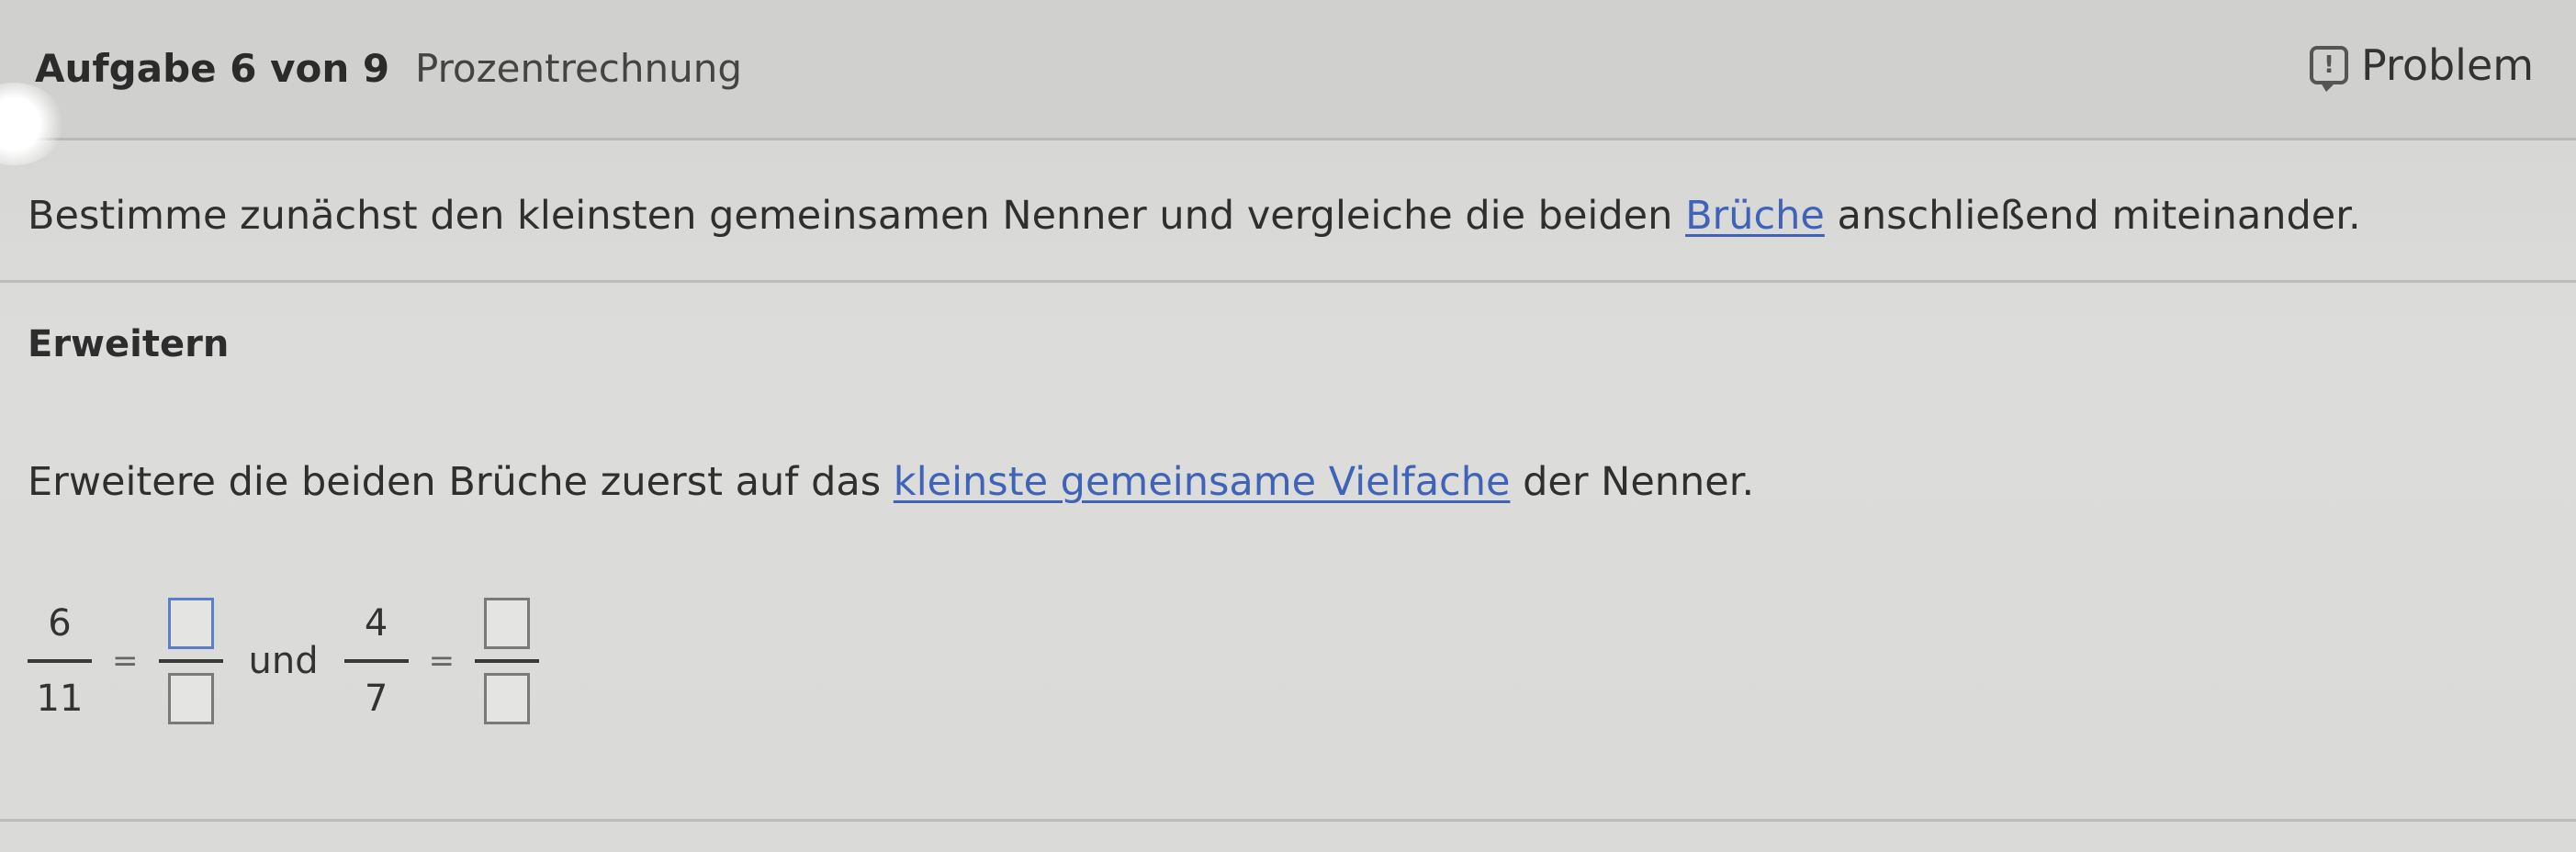 This screenshot has height=852, width=2576. I want to click on section-title: Erweitern, so click(129, 344).